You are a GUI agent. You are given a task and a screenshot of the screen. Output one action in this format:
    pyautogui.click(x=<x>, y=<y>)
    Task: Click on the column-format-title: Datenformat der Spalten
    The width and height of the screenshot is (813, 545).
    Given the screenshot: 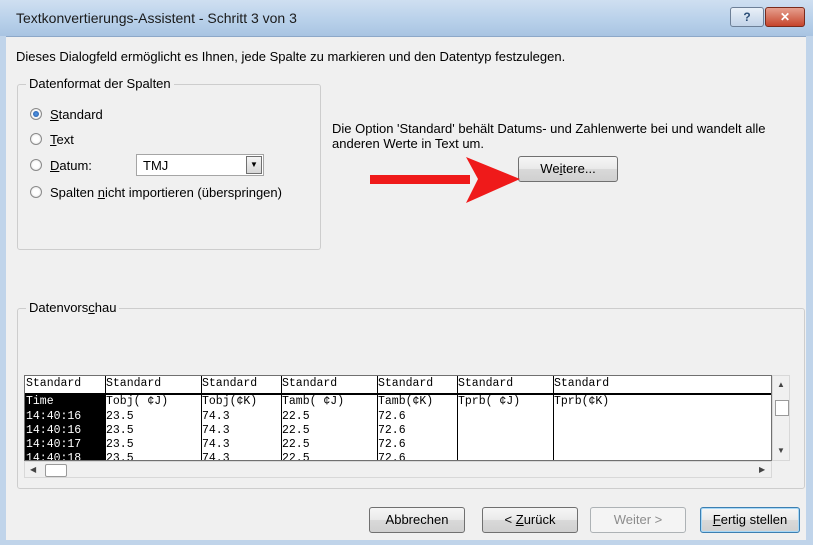 What is the action you would take?
    pyautogui.click(x=100, y=83)
    